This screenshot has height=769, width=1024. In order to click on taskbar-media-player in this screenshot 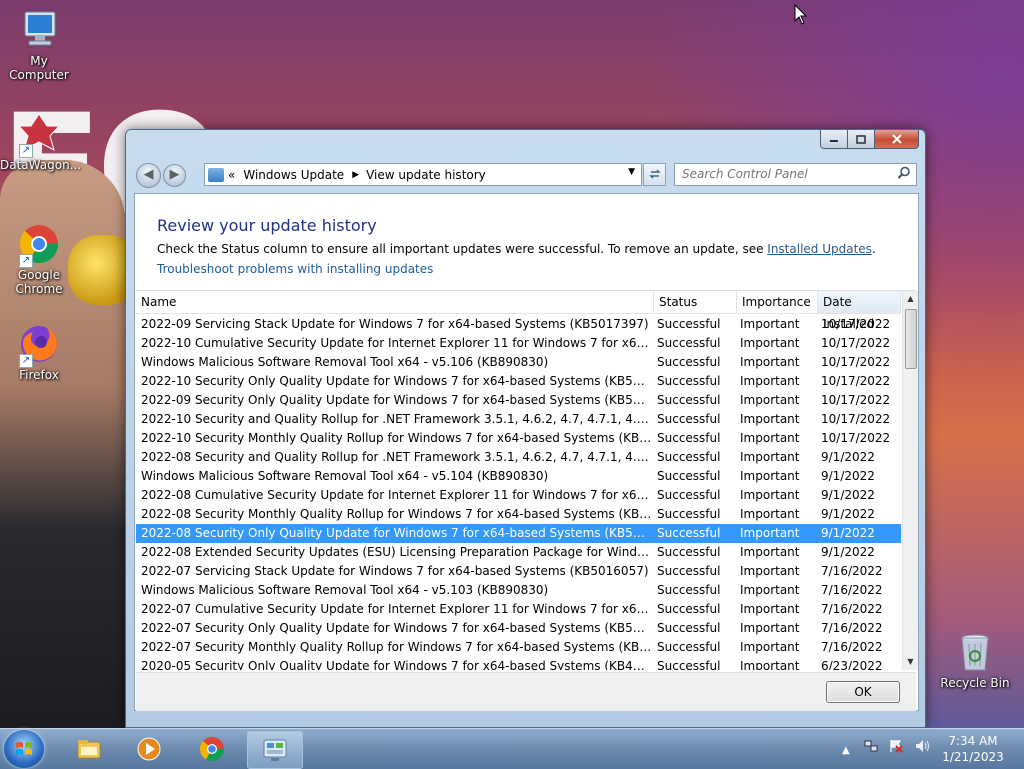, I will do `click(149, 749)`.